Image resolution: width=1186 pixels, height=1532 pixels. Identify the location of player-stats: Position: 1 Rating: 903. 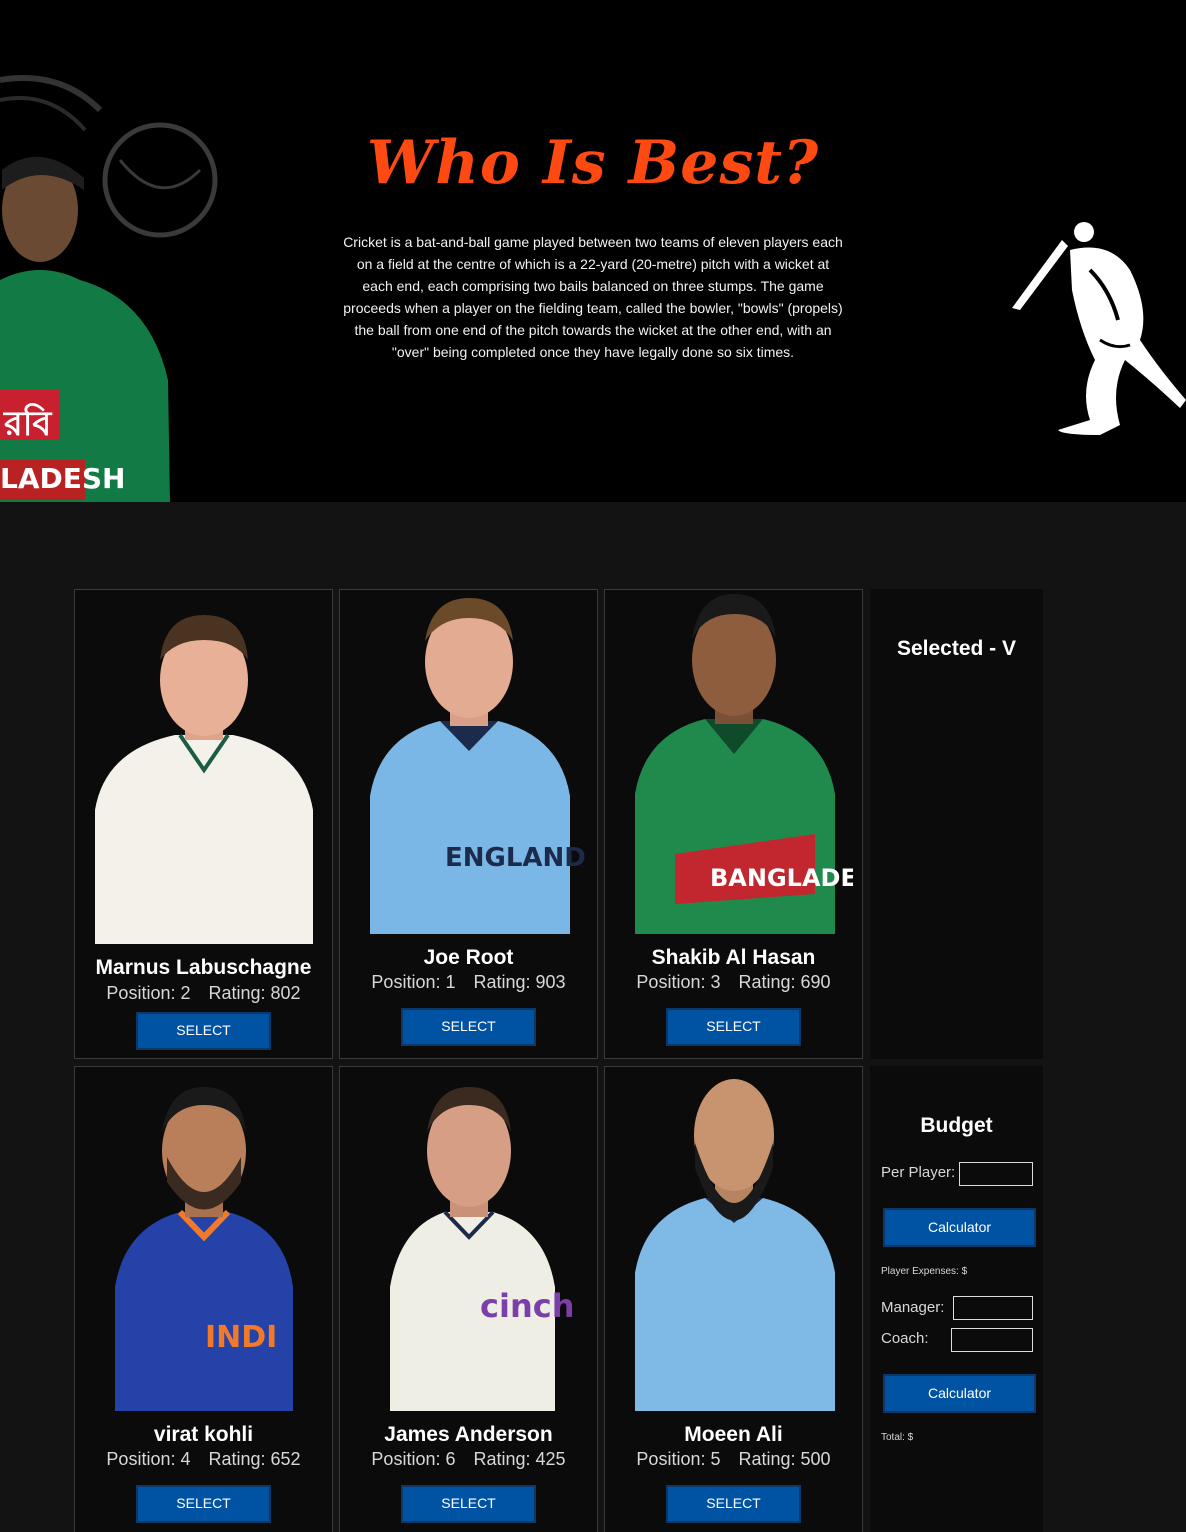
(468, 982).